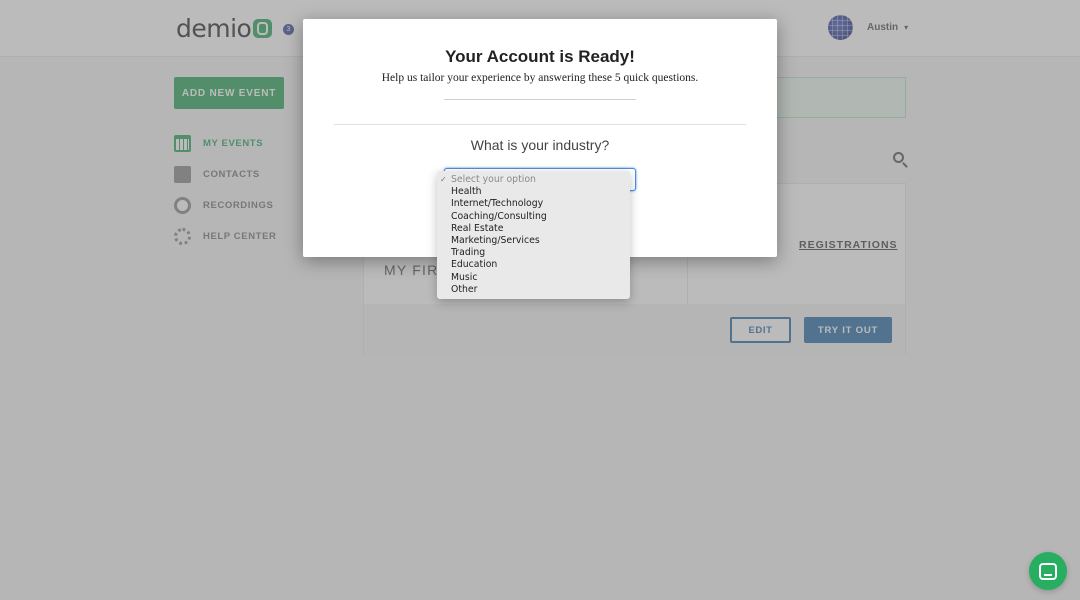  What do you see at coordinates (533, 278) in the screenshot?
I see `dropdown-option: Music` at bounding box center [533, 278].